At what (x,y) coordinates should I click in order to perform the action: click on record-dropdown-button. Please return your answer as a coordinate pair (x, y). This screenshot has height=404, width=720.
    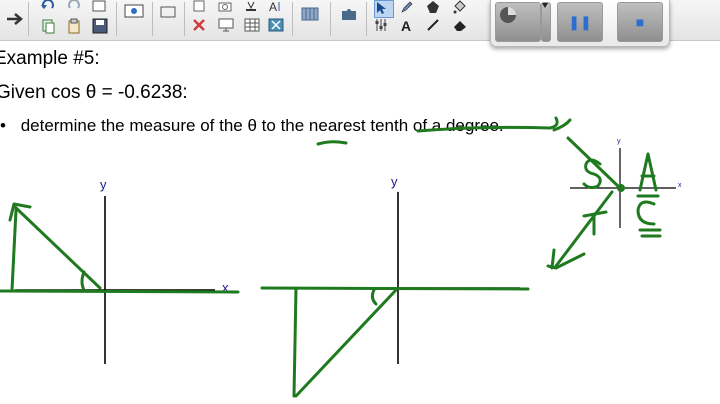
    Looking at the image, I should click on (546, 22).